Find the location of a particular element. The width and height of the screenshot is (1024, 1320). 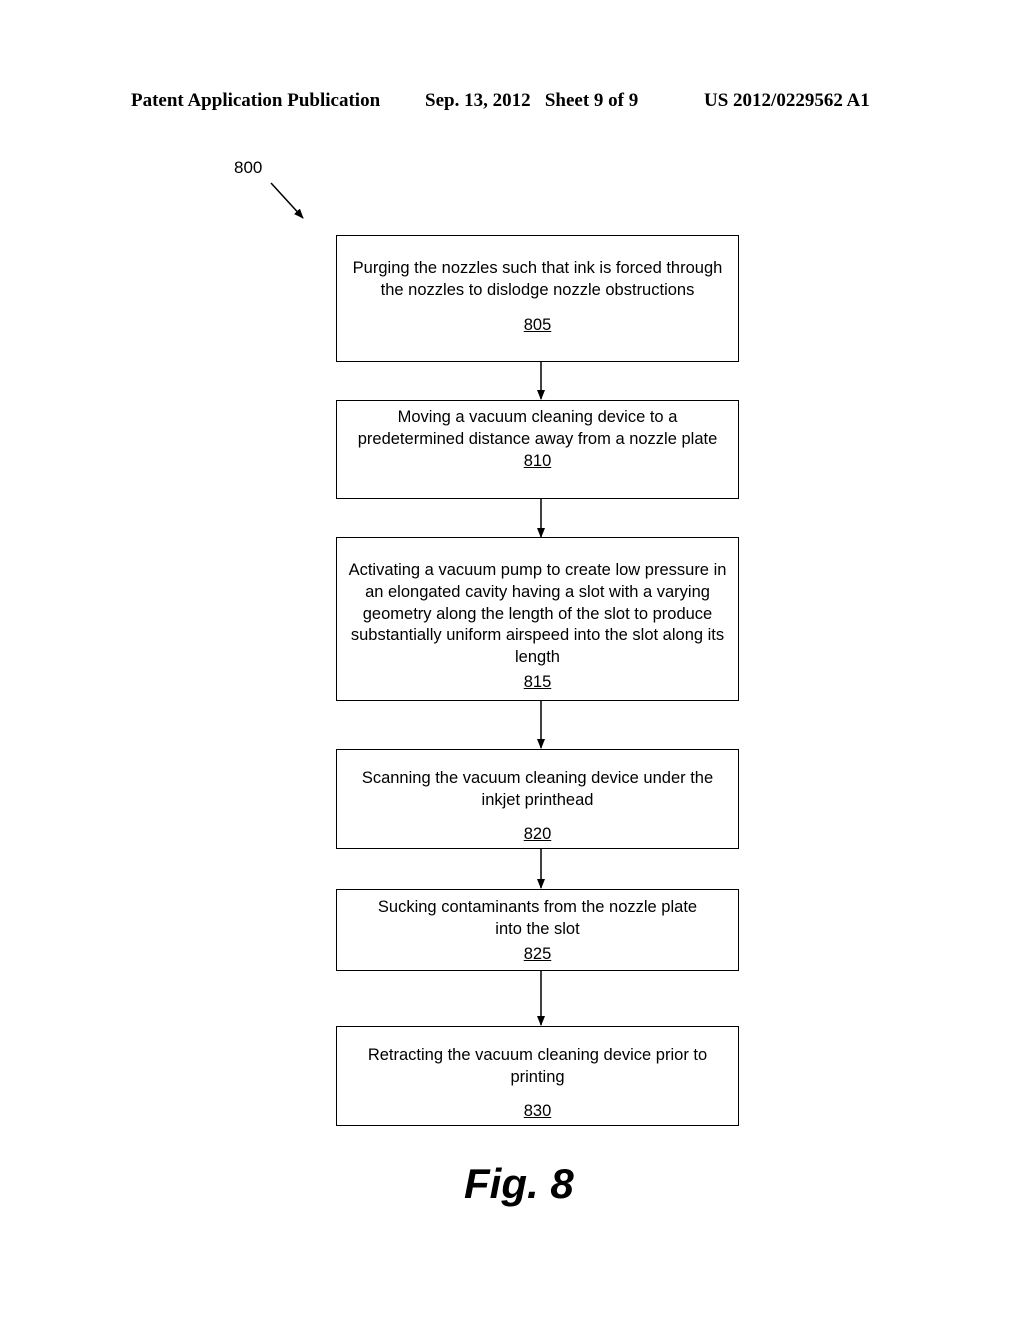

step-ref: 825 is located at coordinates (537, 953).